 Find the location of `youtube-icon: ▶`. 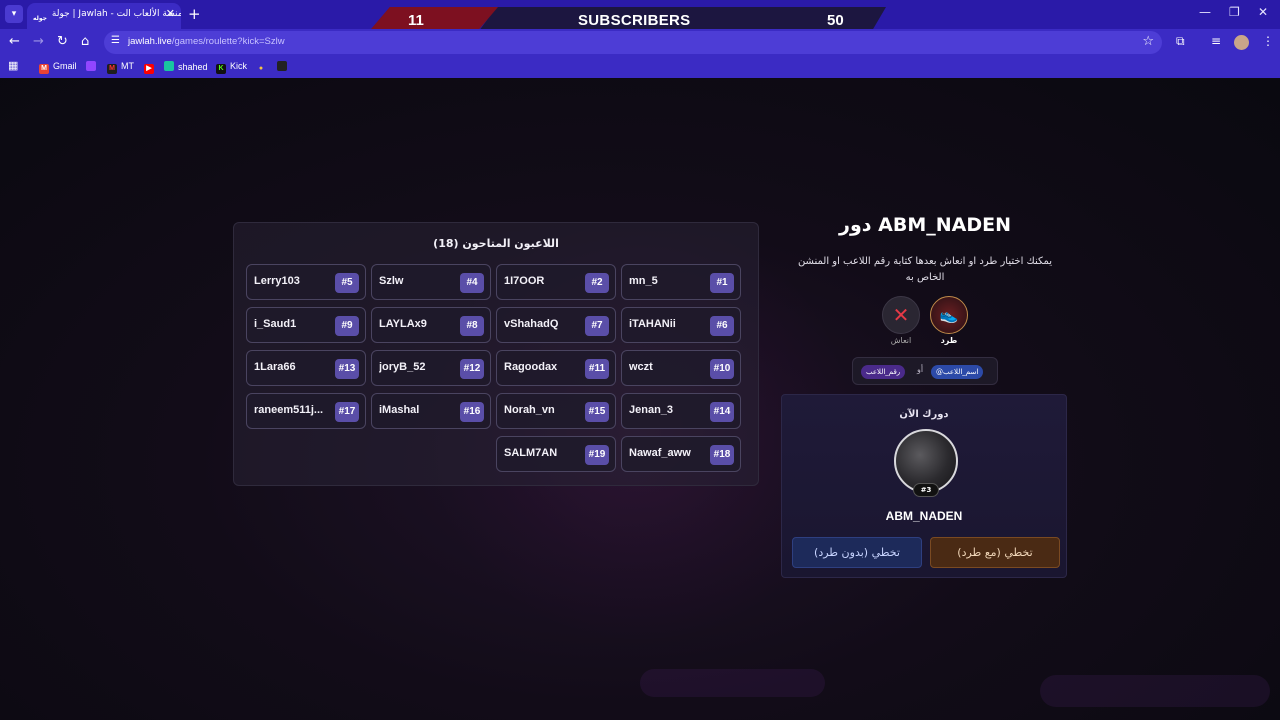

youtube-icon: ▶ is located at coordinates (149, 69).